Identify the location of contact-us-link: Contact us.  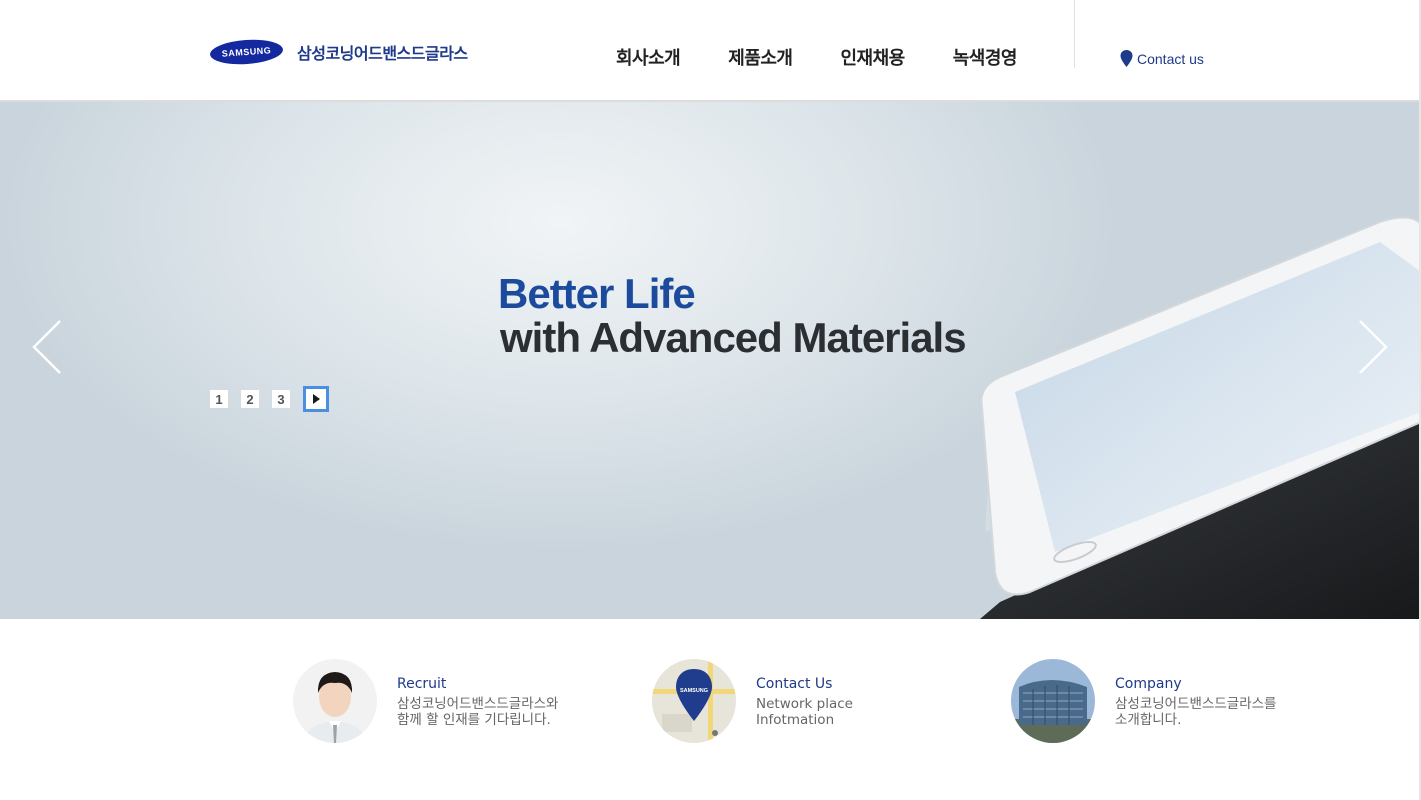
(1162, 58).